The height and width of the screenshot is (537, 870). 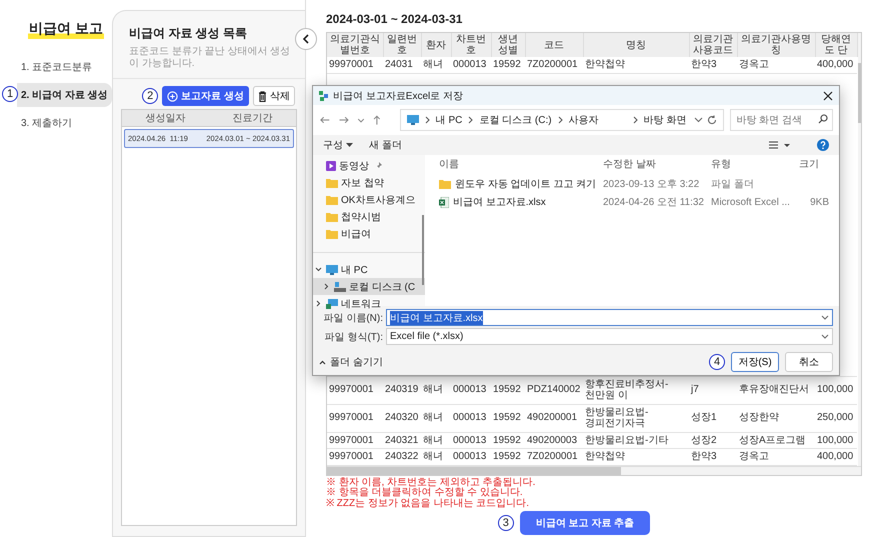 What do you see at coordinates (562, 120) in the screenshot?
I see `address-bar: 내 PC 로컬 디스크 (C:) 사용자 바탕 화면` at bounding box center [562, 120].